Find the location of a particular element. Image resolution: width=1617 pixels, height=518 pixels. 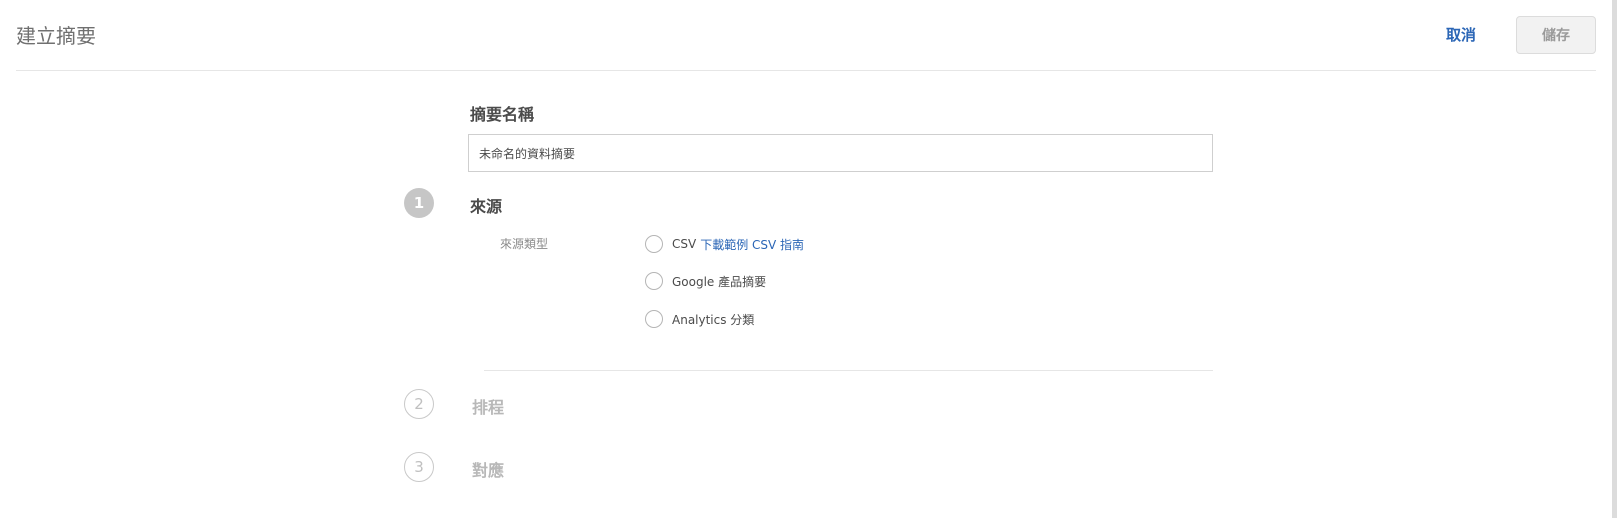

radio-google is located at coordinates (654, 281).